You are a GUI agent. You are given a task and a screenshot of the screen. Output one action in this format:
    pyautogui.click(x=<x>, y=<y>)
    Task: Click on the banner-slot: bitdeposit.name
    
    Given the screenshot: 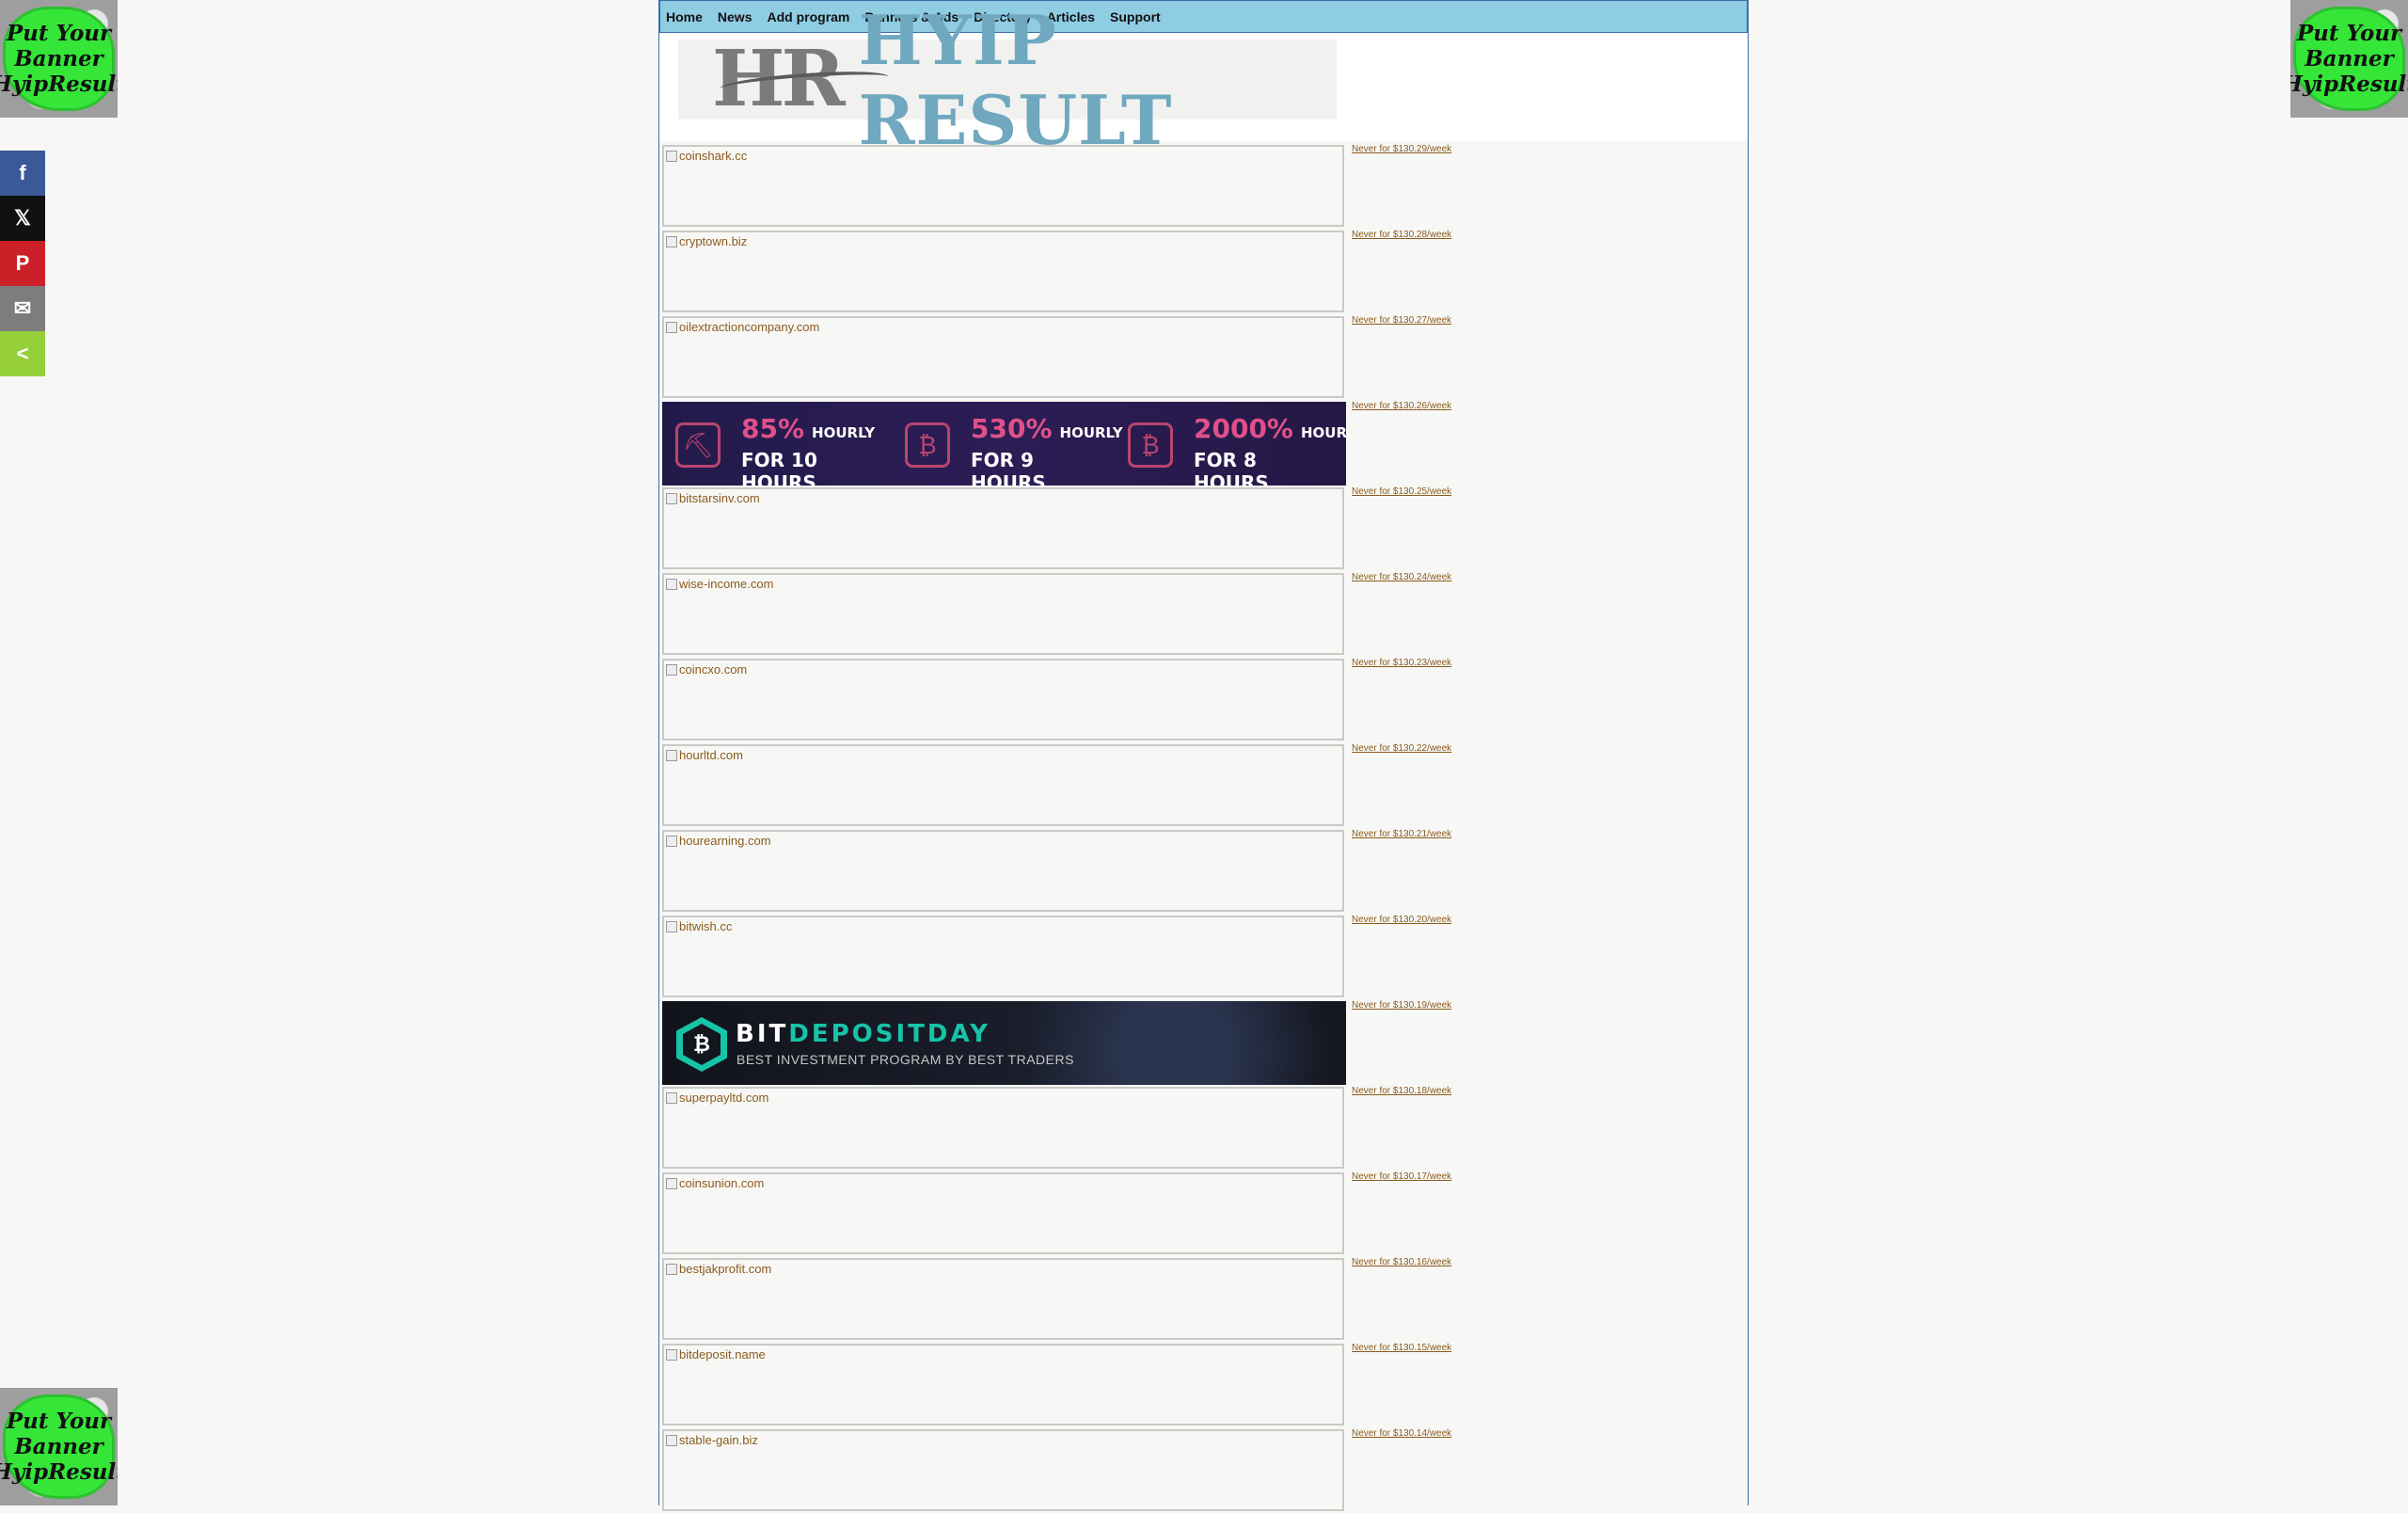 What is the action you would take?
    pyautogui.click(x=1003, y=1384)
    